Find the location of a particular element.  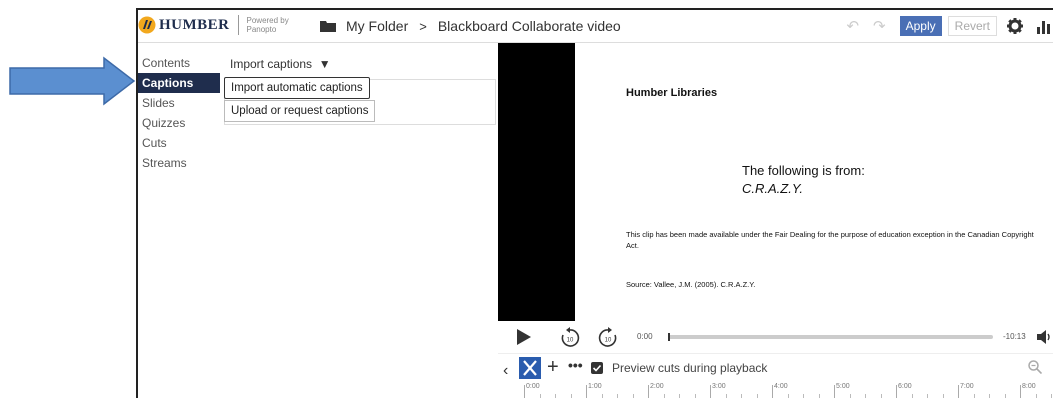

redo-icon: ↷ is located at coordinates (879, 26).